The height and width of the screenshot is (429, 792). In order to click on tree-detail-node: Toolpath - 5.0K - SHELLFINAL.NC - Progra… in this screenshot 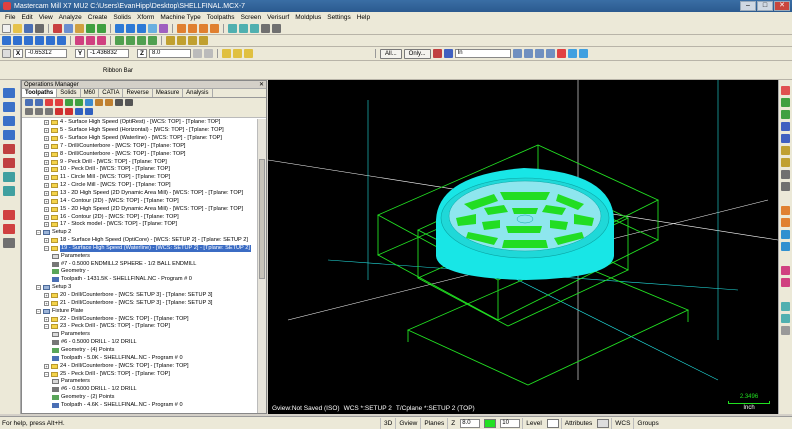, I will do `click(117, 359)`.